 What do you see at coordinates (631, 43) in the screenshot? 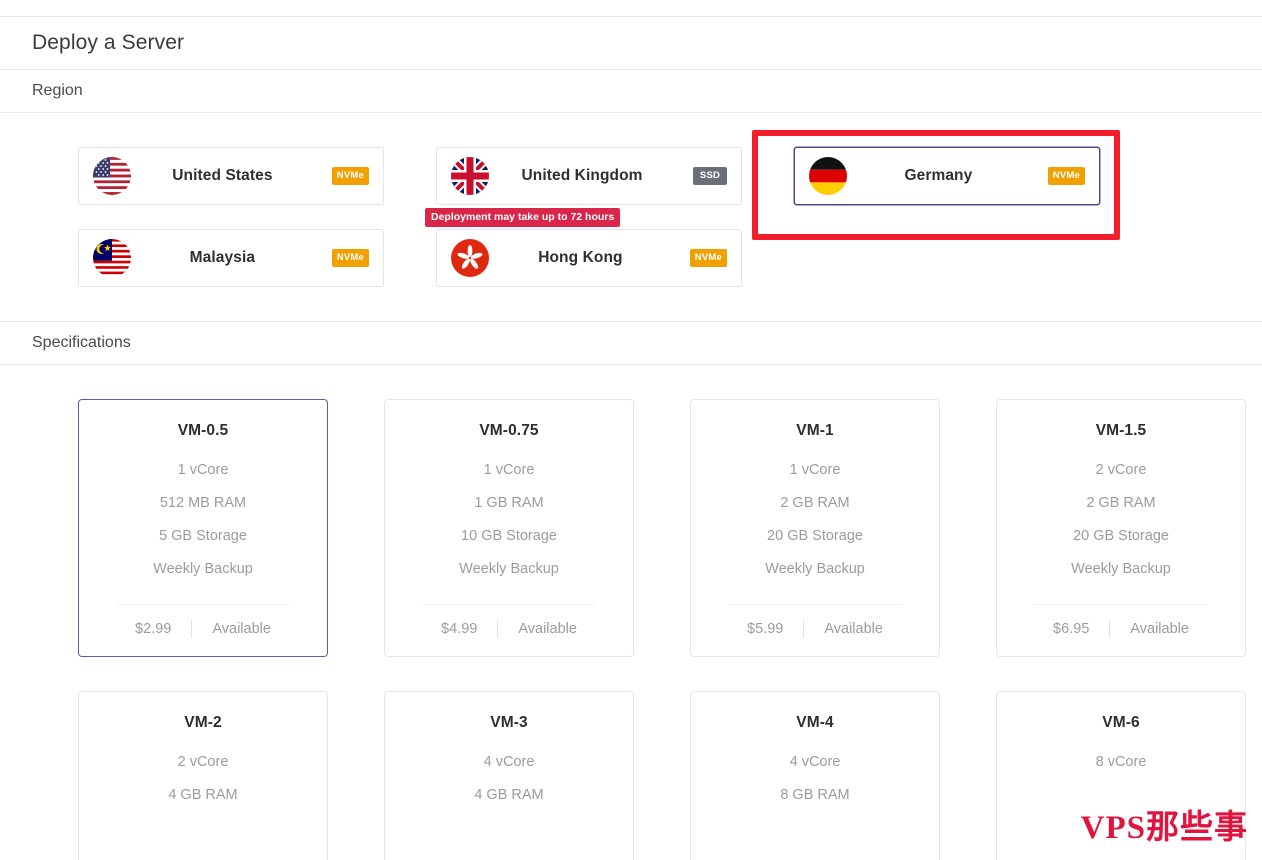
I see `page-title: Deploy a Server` at bounding box center [631, 43].